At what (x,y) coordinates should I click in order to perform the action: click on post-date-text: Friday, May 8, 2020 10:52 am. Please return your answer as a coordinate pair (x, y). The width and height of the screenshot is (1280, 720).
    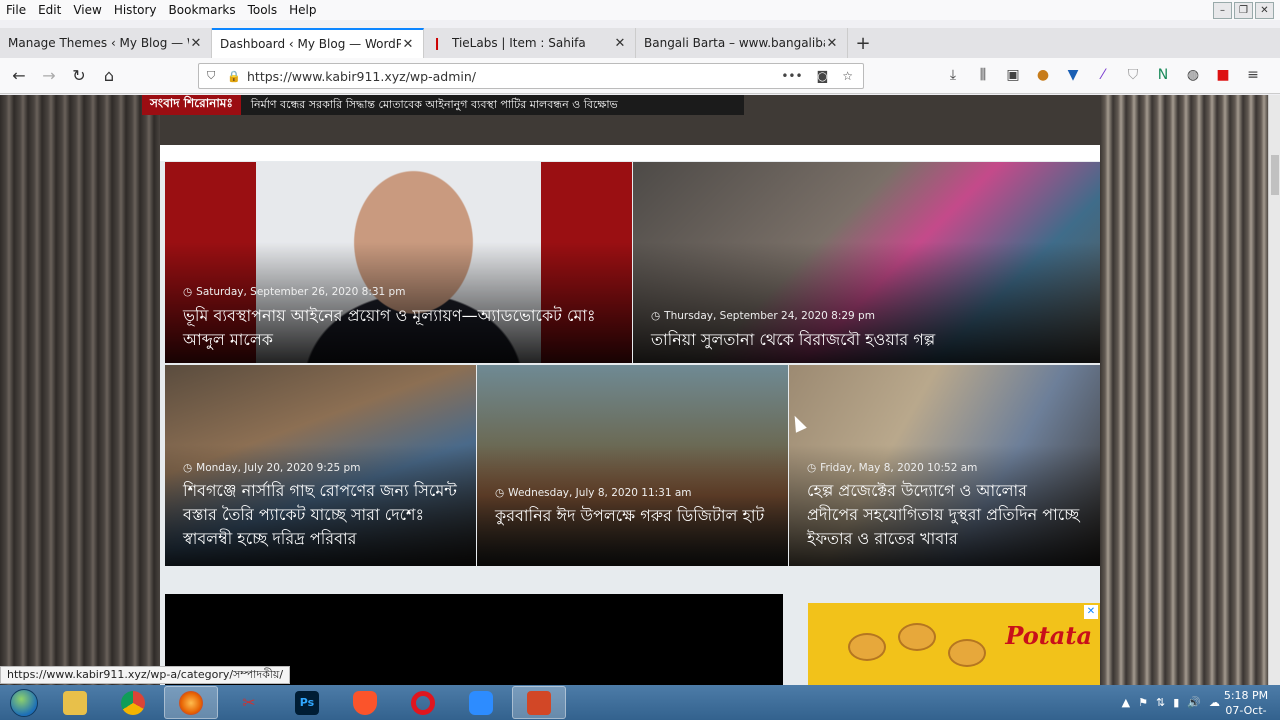
    Looking at the image, I should click on (899, 468).